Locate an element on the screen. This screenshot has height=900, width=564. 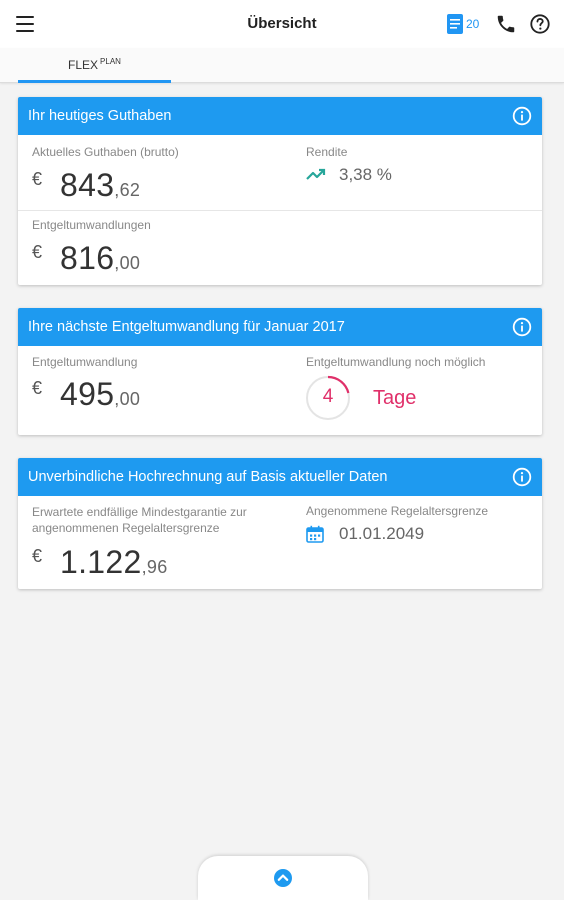
balance-amount: 843,62 is located at coordinates (100, 185).